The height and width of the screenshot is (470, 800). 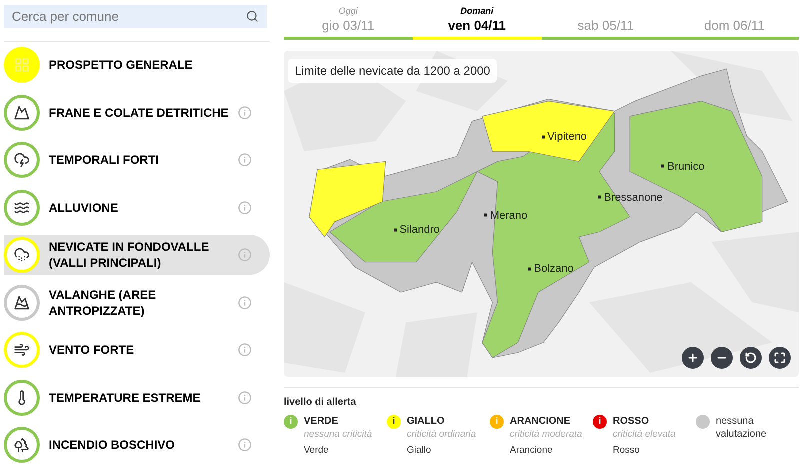 What do you see at coordinates (441, 434) in the screenshot?
I see `level-description: criticità ordinaria` at bounding box center [441, 434].